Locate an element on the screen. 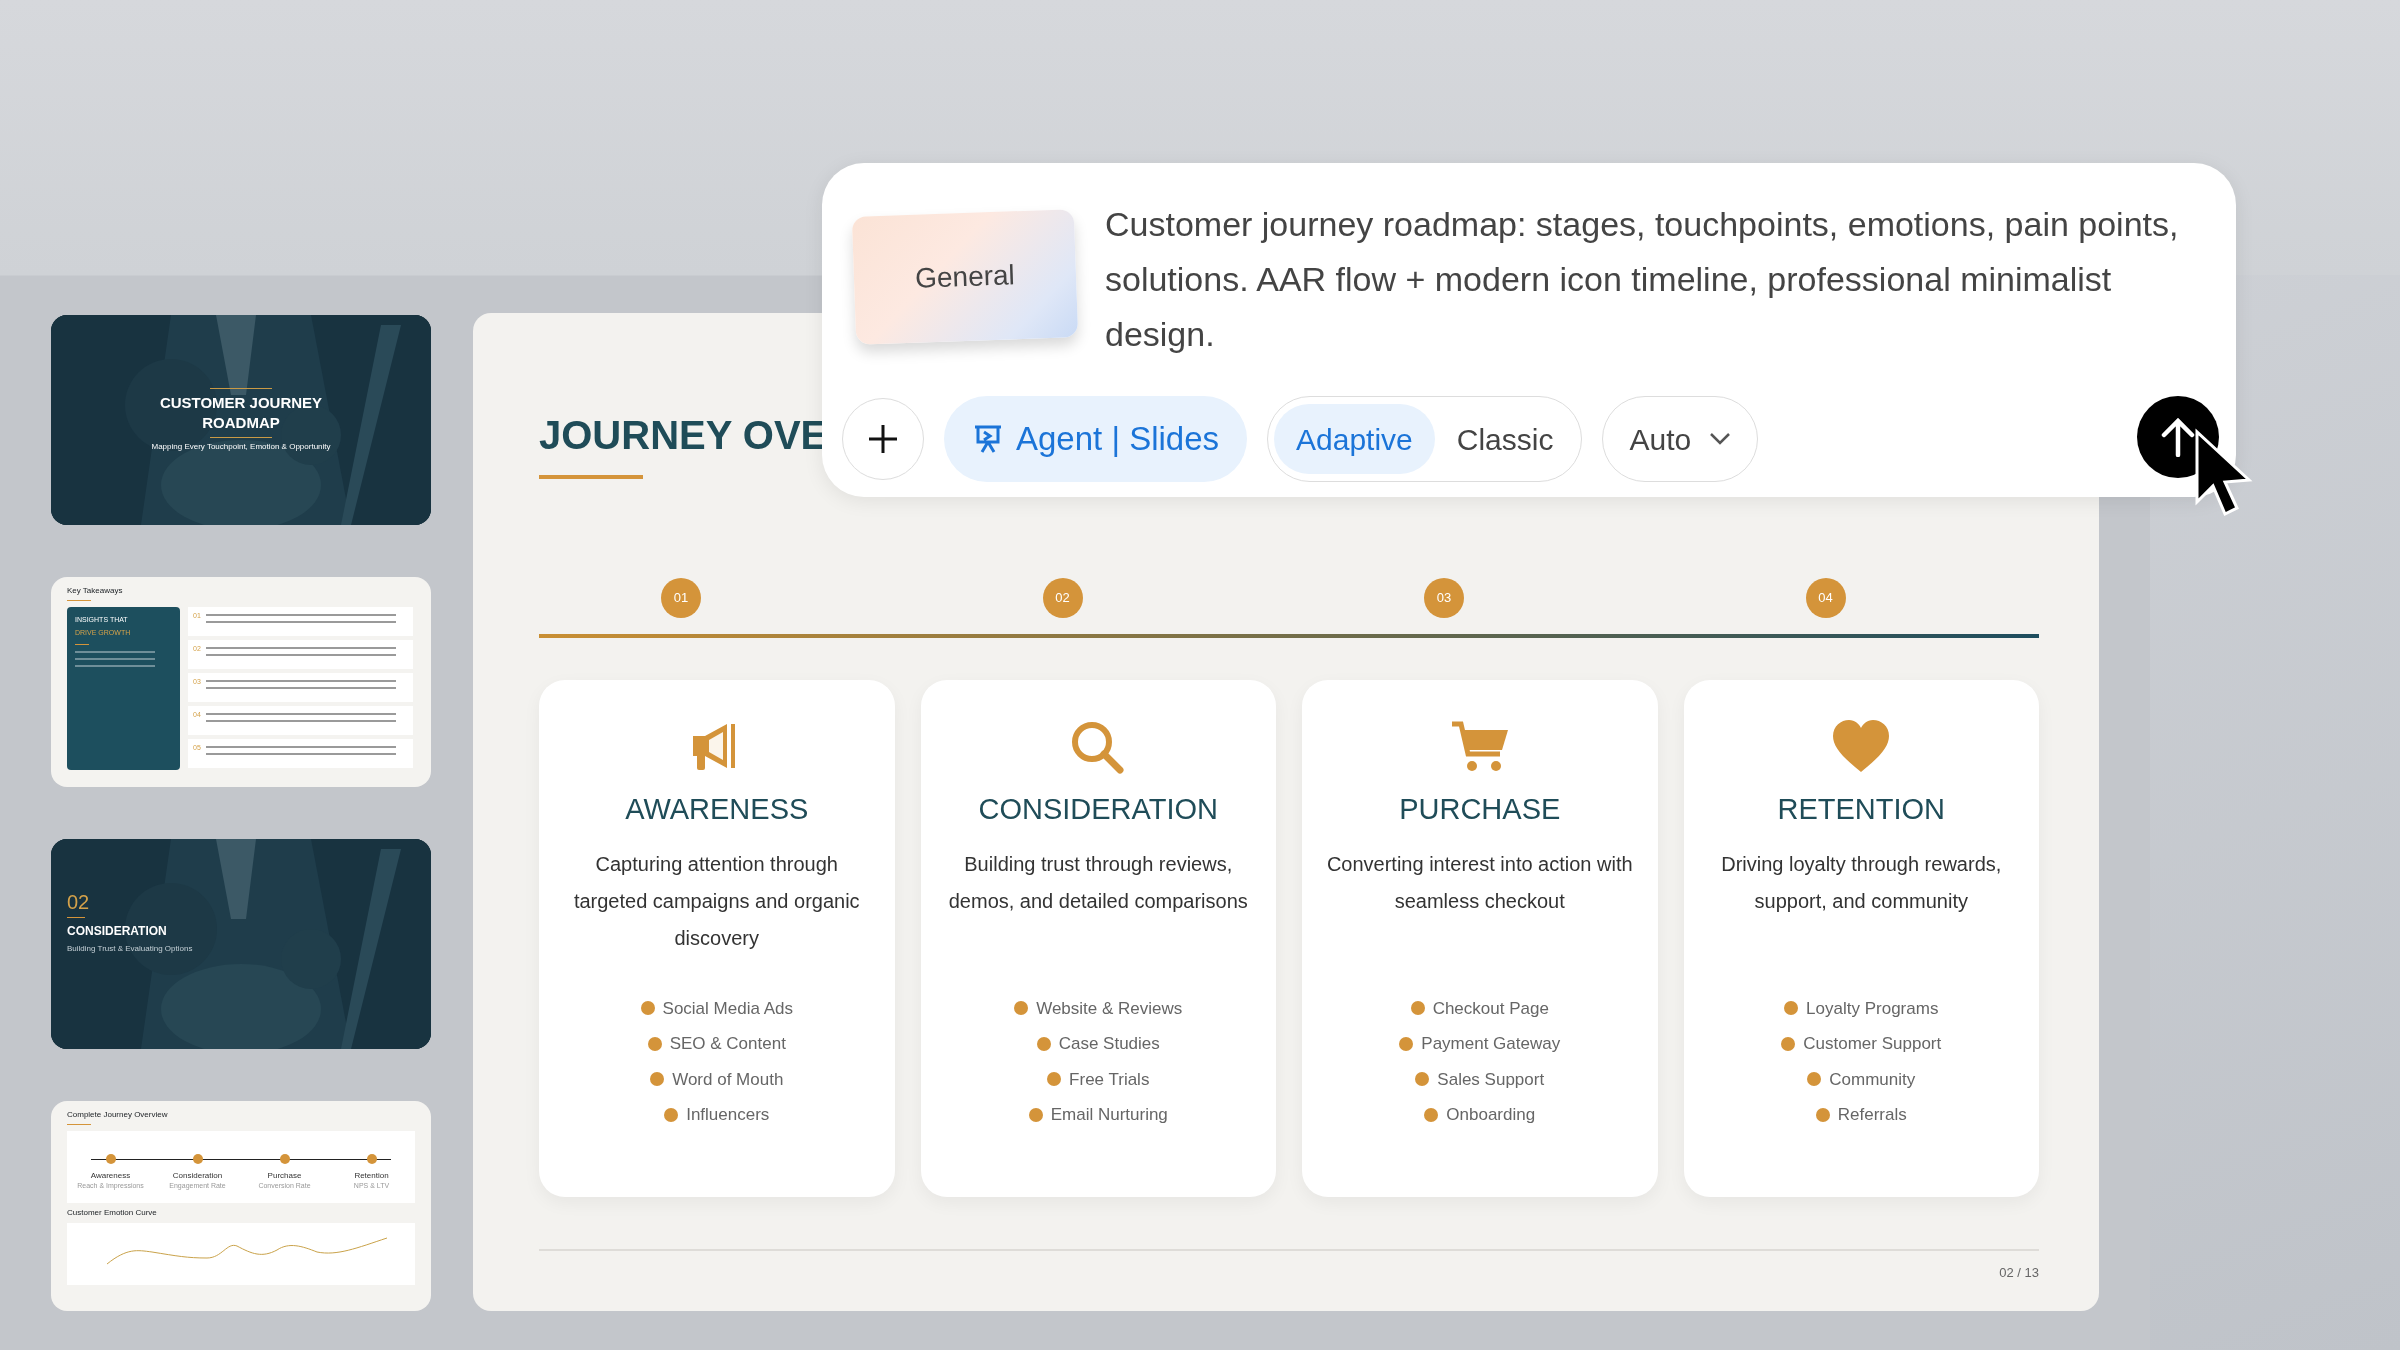  touchpoint-label: Checkout Page is located at coordinates (1490, 1008).